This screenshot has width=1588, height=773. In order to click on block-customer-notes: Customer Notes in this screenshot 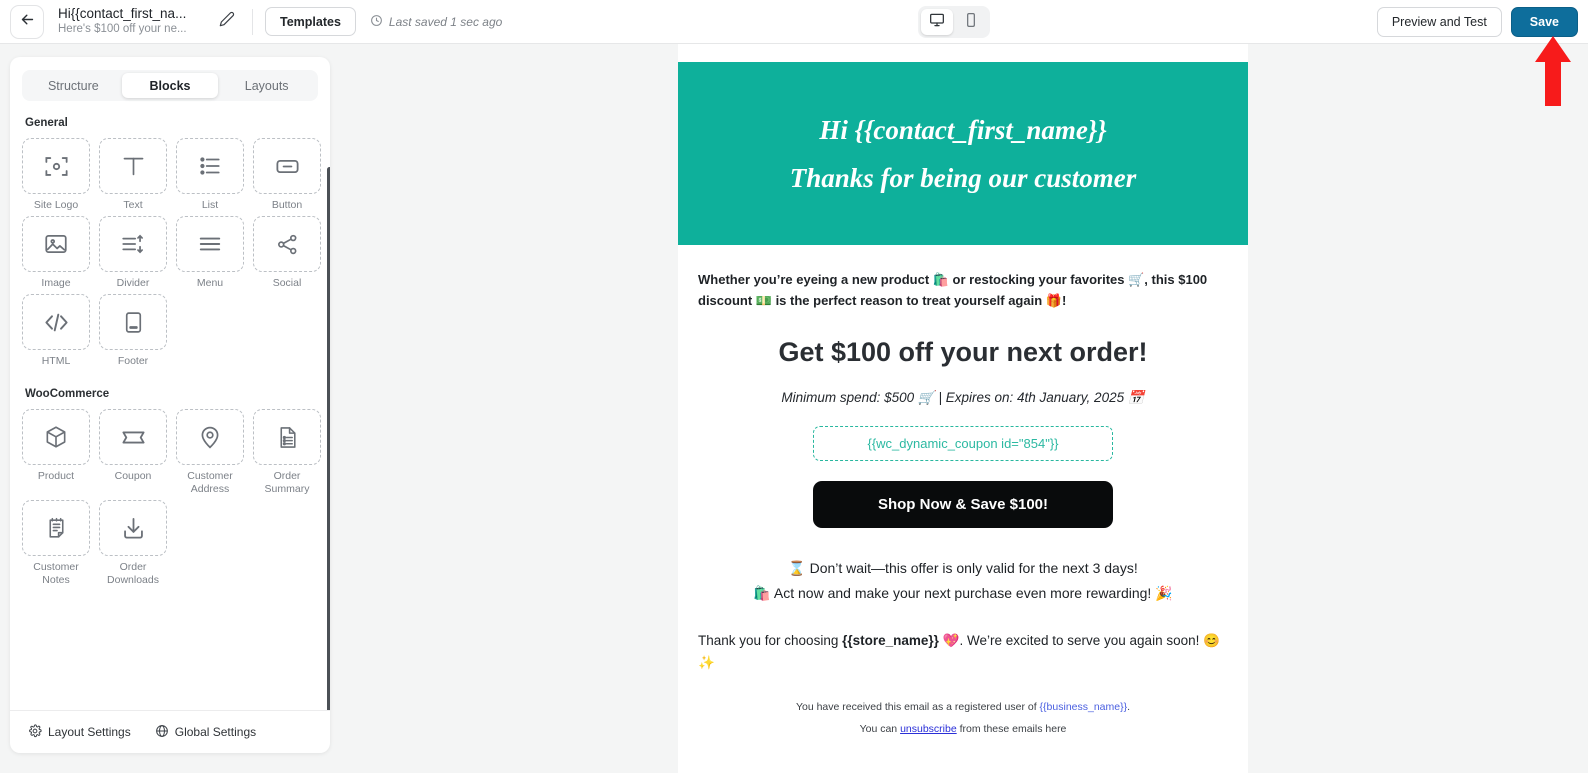, I will do `click(56, 543)`.